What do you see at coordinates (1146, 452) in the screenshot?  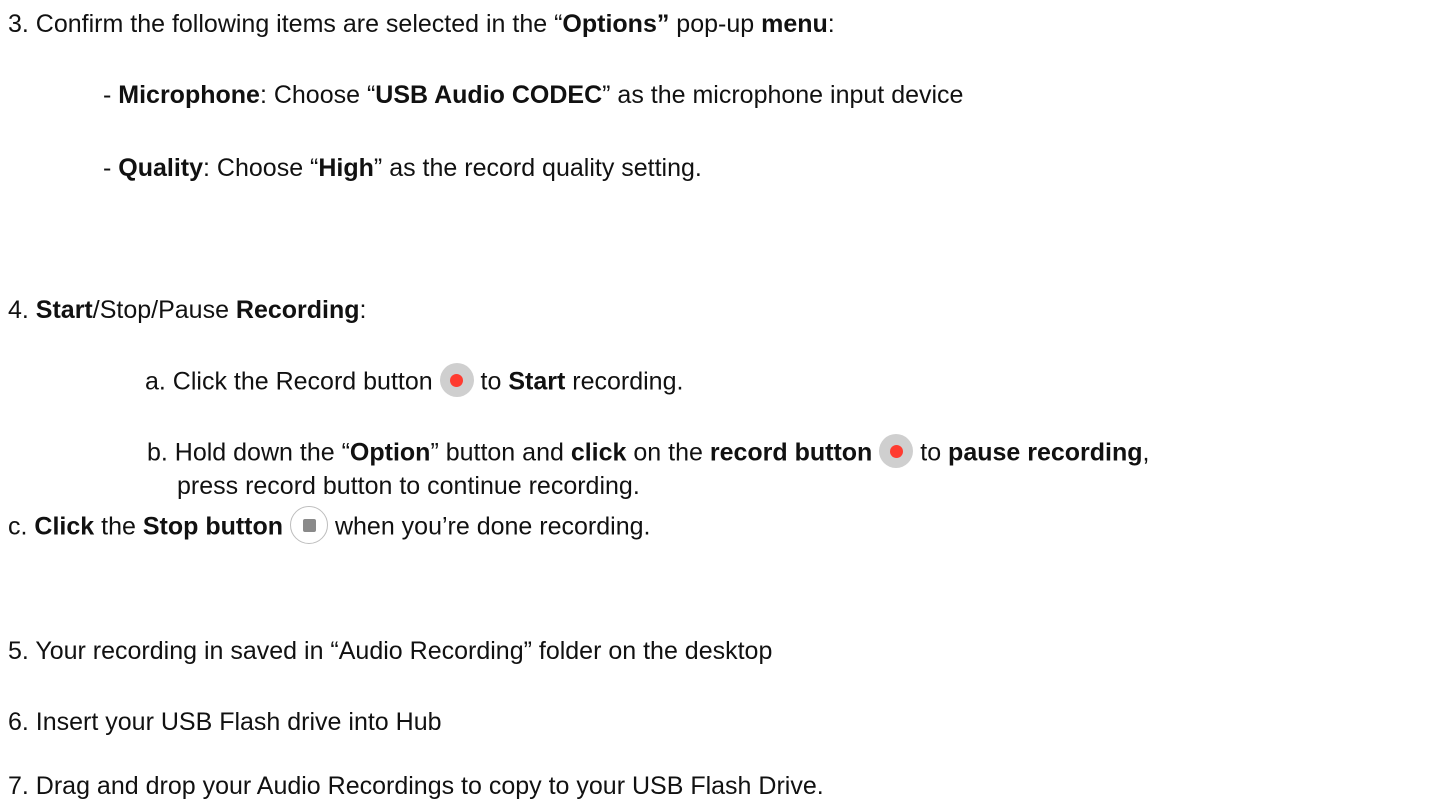 I see `step-4b-comma: ,` at bounding box center [1146, 452].